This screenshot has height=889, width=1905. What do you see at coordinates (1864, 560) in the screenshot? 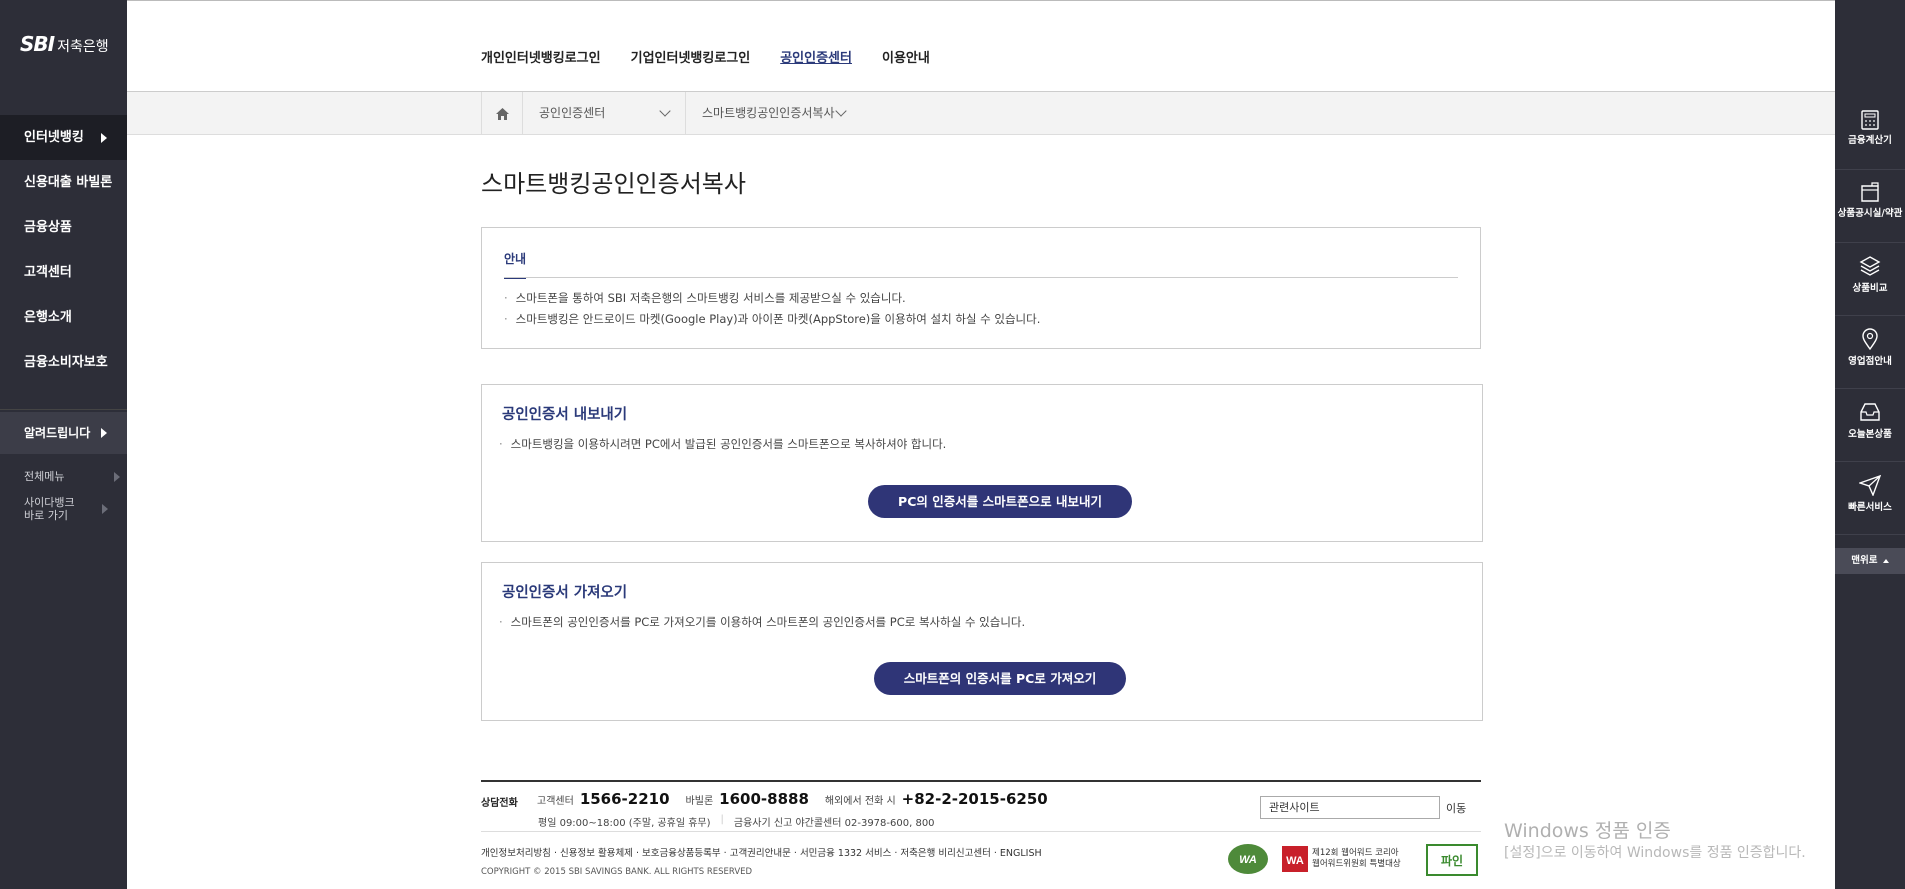
I see `scroll-top-label: 맨위로` at bounding box center [1864, 560].